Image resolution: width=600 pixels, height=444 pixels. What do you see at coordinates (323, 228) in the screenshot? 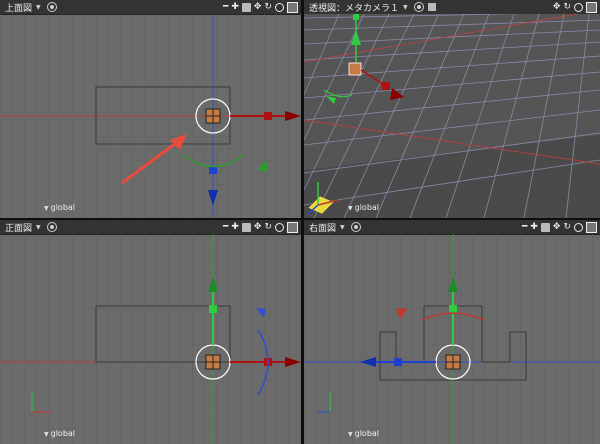
I see `viewport-title: 右面図` at bounding box center [323, 228].